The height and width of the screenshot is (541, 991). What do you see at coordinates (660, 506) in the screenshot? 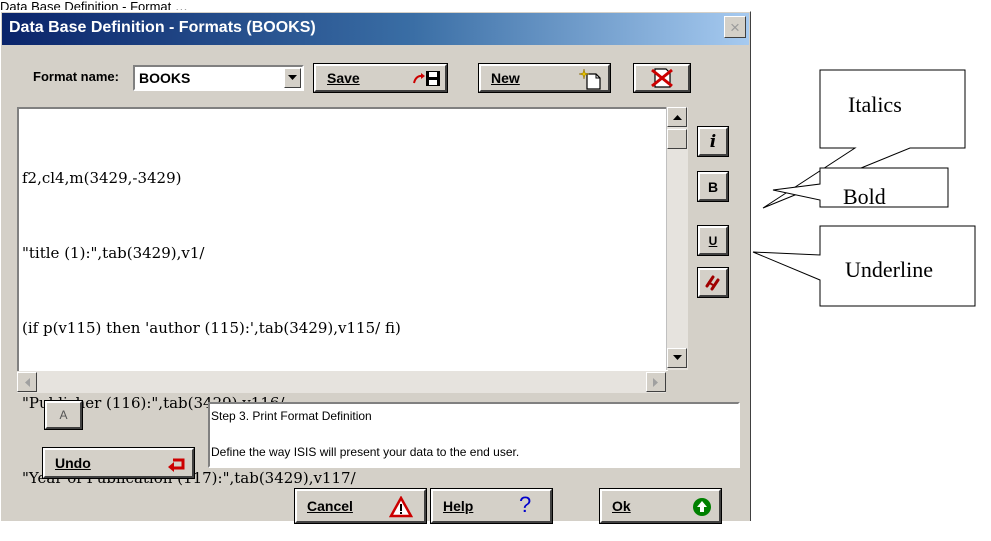
I see `ok-button: Ok` at bounding box center [660, 506].